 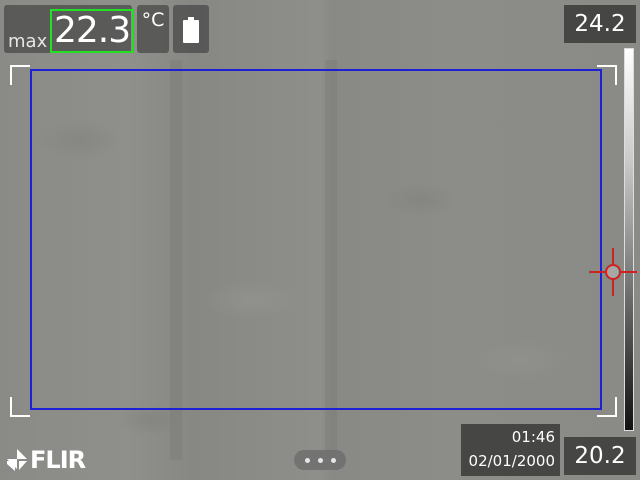 I want to click on temperature-color-bar, so click(x=629, y=239).